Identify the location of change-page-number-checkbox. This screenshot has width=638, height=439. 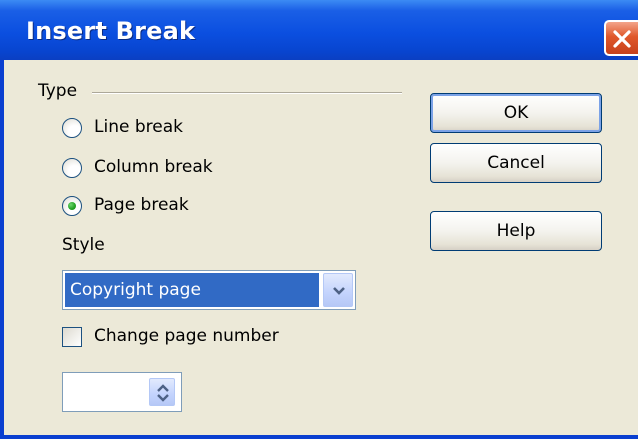
(72, 337).